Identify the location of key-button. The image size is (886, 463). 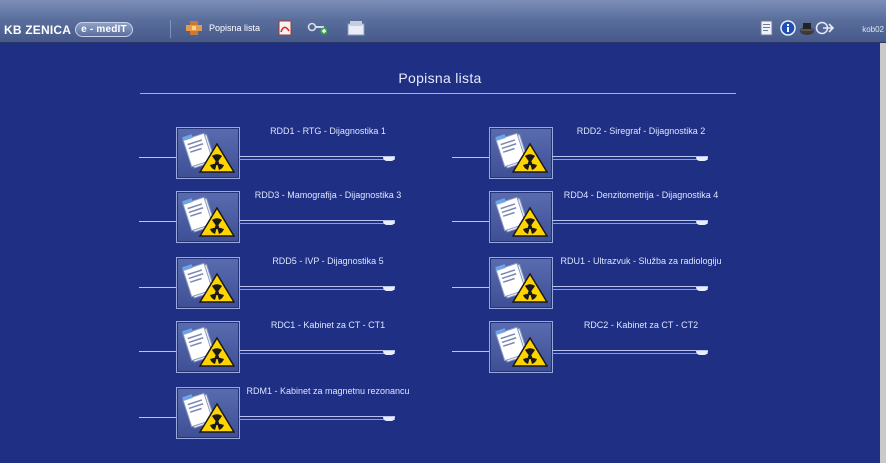
(317, 28).